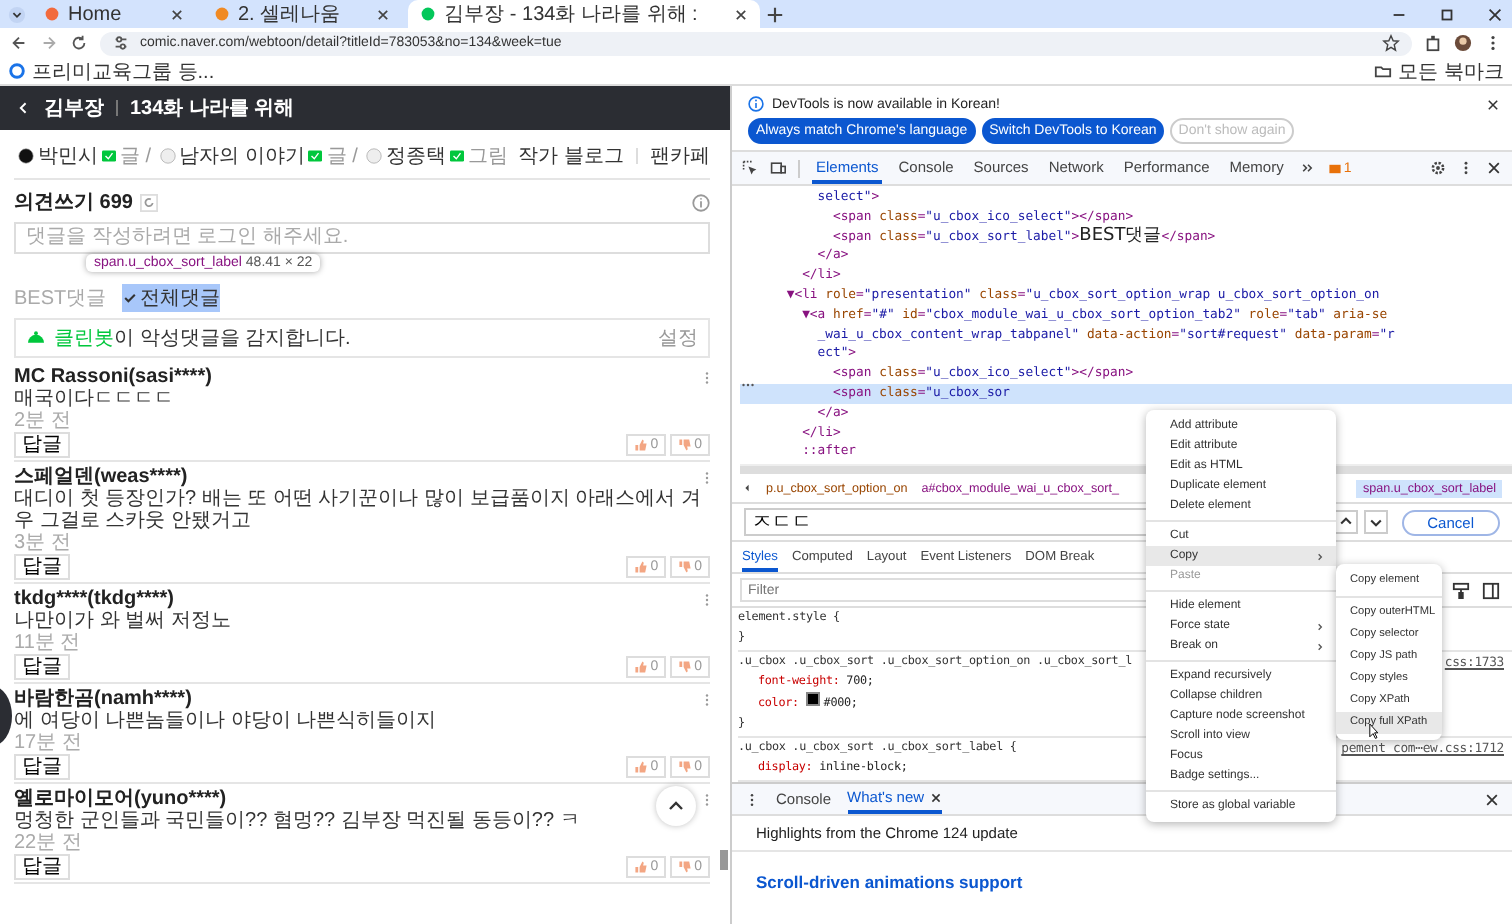  What do you see at coordinates (130, 298) in the screenshot?
I see `check-icon` at bounding box center [130, 298].